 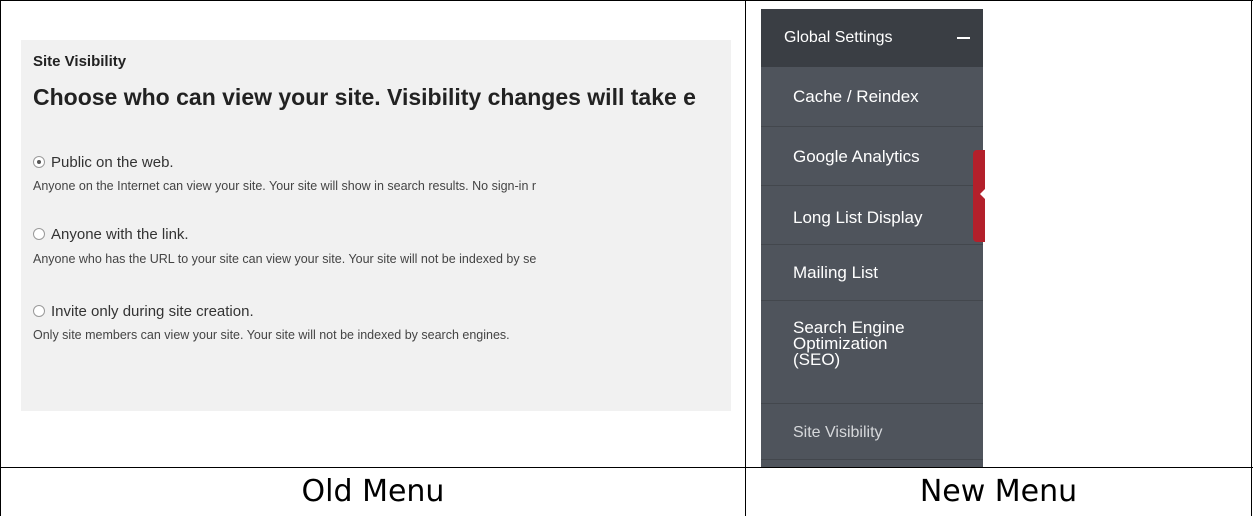 I want to click on sidebar-item-label: Cache / Reindex, so click(x=856, y=96).